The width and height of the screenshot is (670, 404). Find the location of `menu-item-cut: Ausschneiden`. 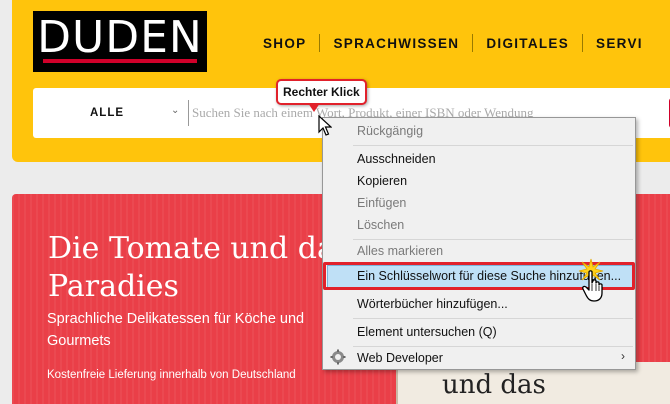

menu-item-cut: Ausschneiden is located at coordinates (396, 159).